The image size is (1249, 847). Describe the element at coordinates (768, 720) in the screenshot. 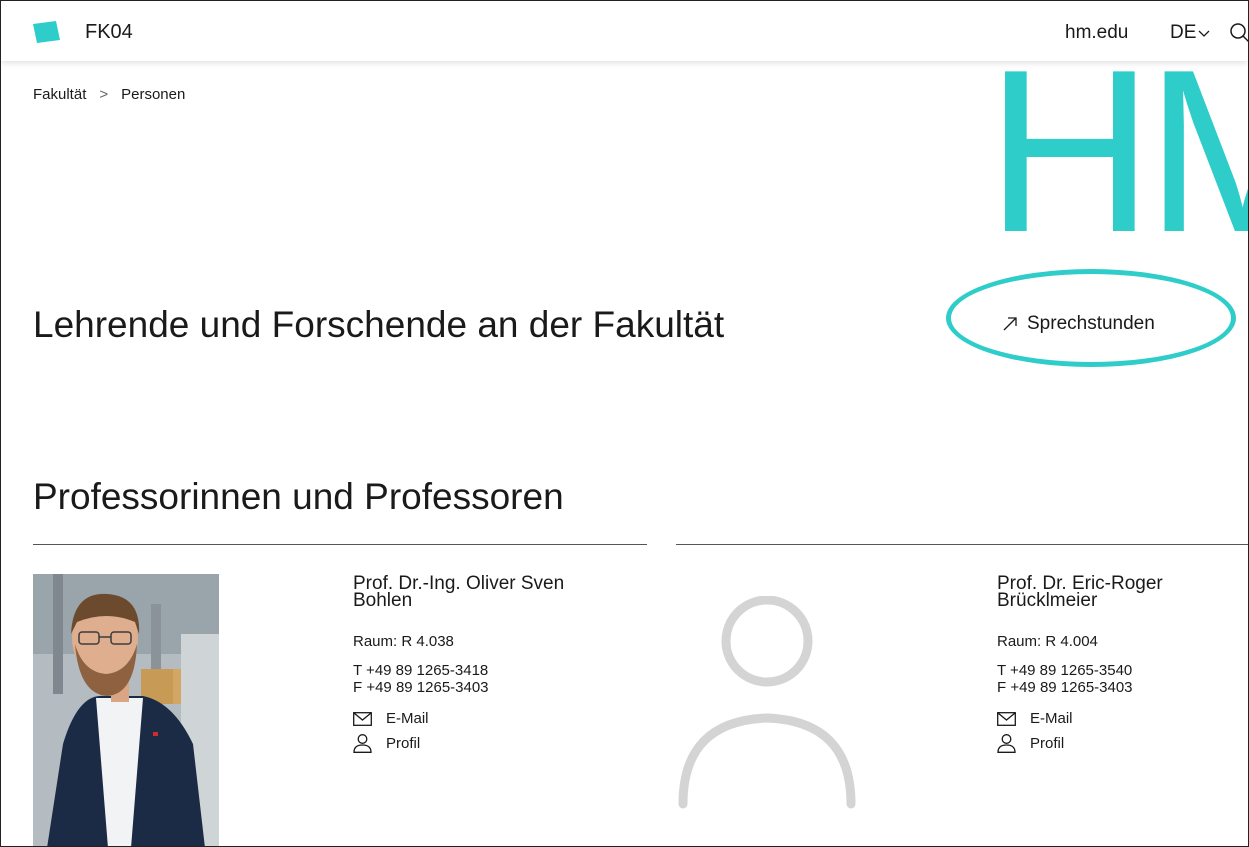

I see `avatar-placeholder-icon` at that location.